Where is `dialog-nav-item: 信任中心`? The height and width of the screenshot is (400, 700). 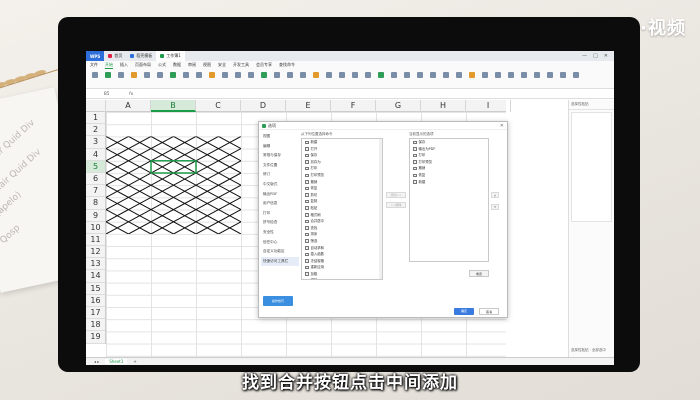
dialog-nav-item: 信任中心 is located at coordinates (280, 243).